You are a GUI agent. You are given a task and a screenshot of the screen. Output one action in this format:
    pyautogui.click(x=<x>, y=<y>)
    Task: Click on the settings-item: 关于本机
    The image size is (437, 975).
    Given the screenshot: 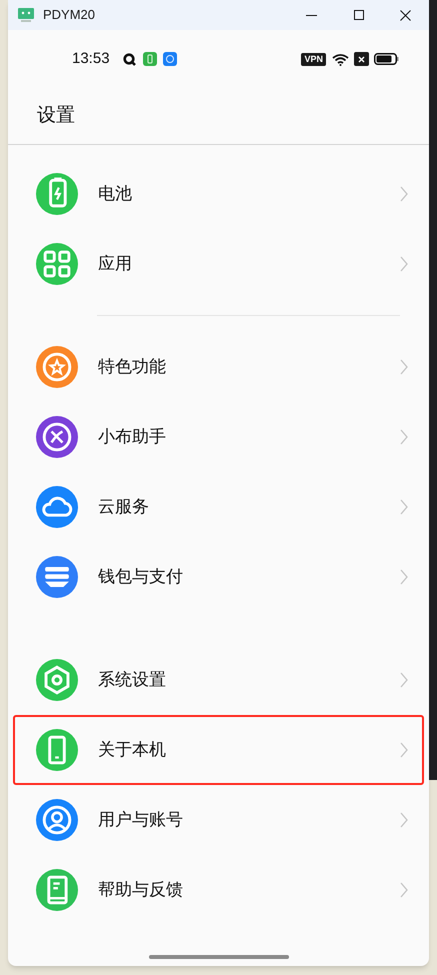 What is the action you would take?
    pyautogui.click(x=218, y=750)
    